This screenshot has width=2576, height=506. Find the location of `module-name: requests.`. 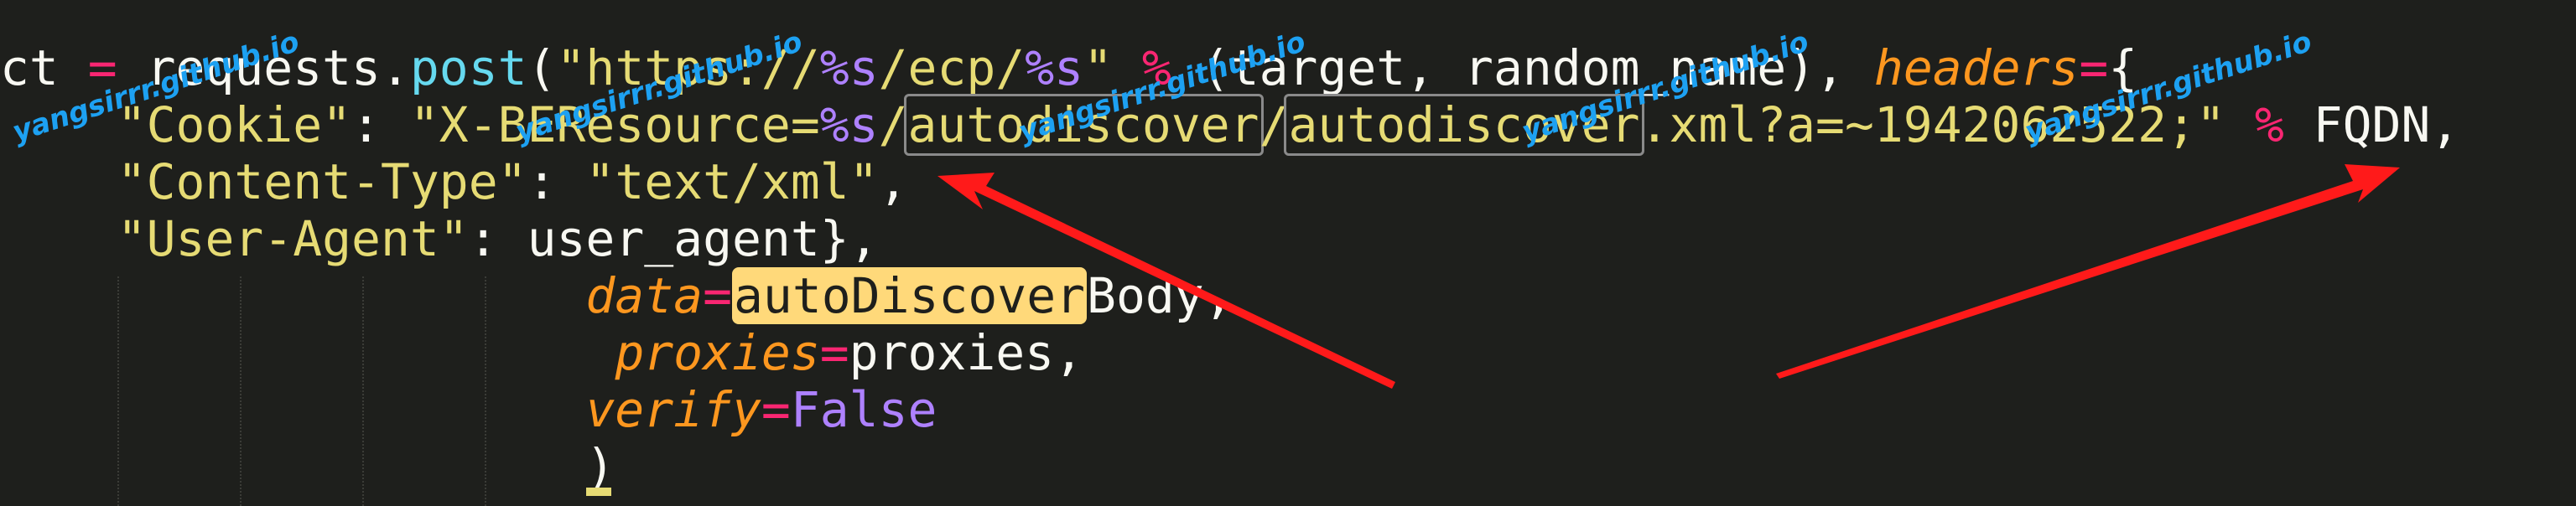

module-name: requests. is located at coordinates (278, 67).